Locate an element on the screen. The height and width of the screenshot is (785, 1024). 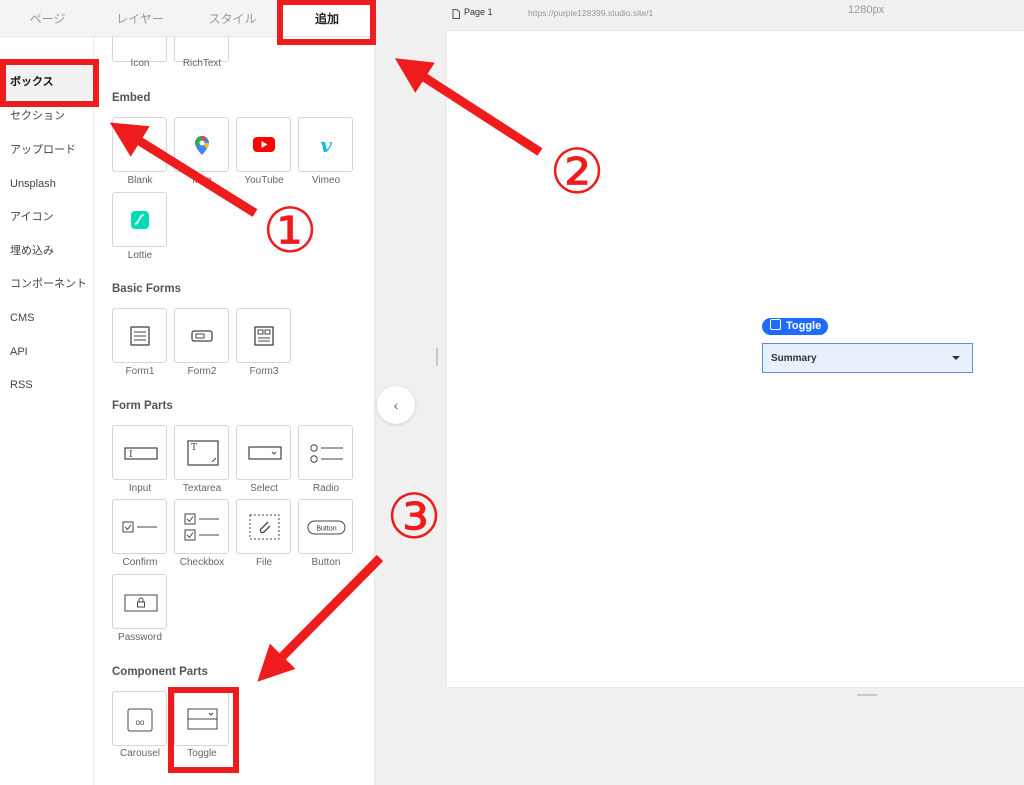
collapse-panel-button: ‹ is located at coordinates (396, 405).